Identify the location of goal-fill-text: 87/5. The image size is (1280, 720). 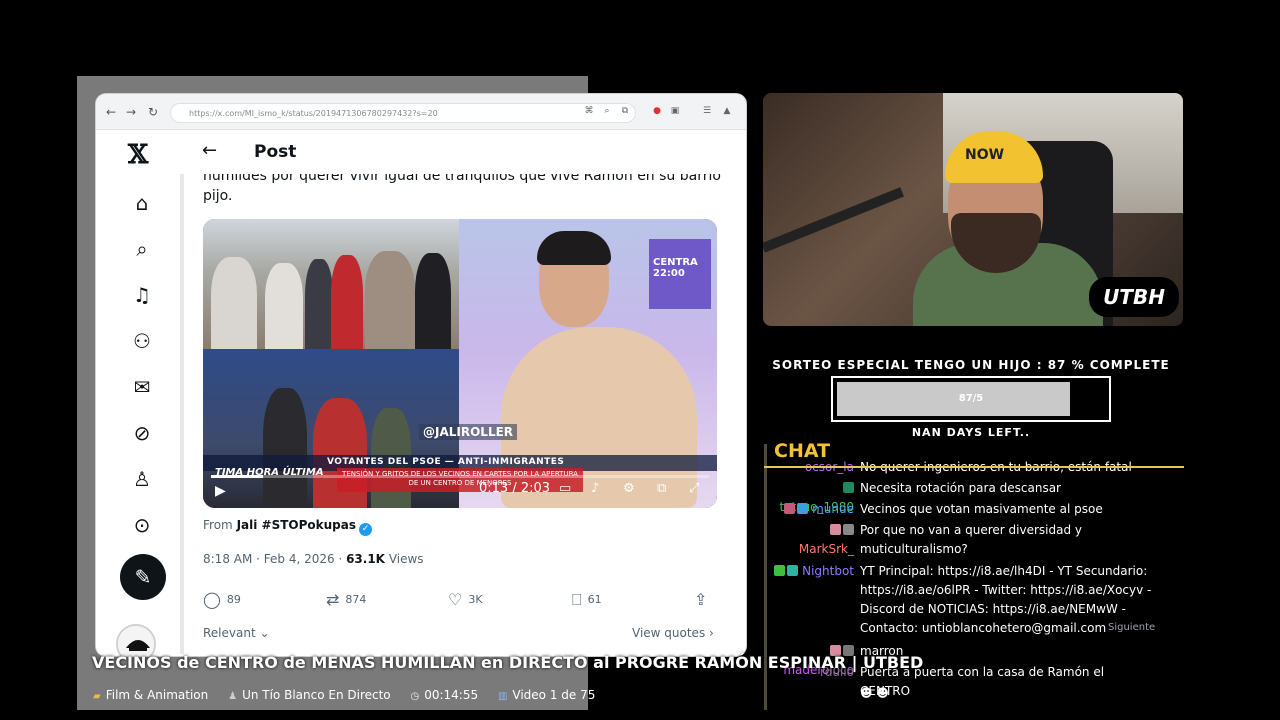
(971, 398).